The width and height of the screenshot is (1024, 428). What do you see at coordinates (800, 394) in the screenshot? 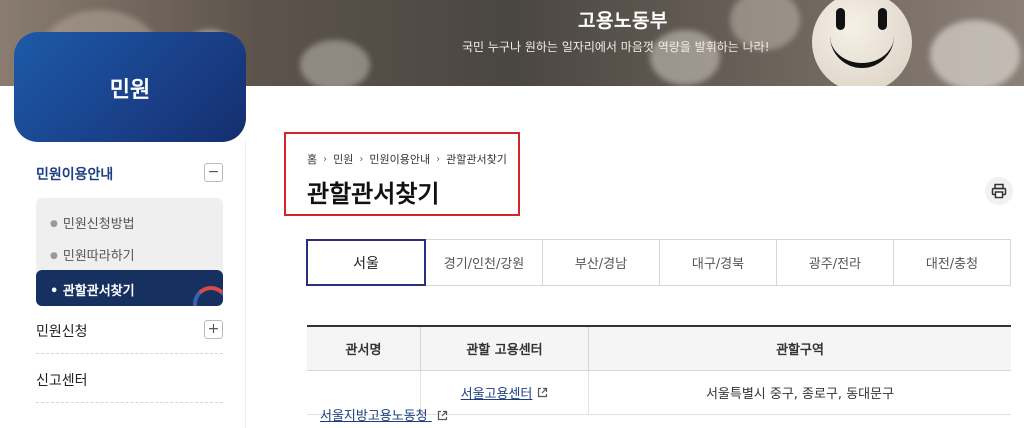
I see `table-cell: 서울특별시 중구, 종로구, 동대문구` at bounding box center [800, 394].